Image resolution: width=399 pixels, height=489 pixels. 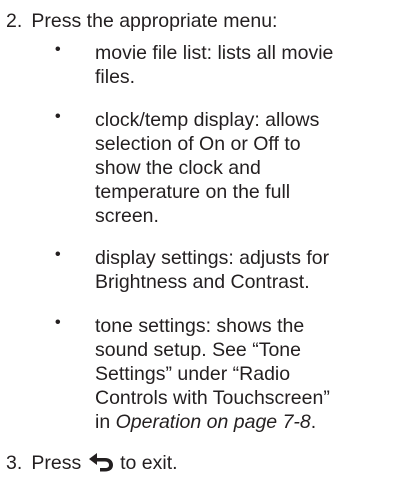 I want to click on text-line: Settings” under “Radio, so click(x=193, y=374).